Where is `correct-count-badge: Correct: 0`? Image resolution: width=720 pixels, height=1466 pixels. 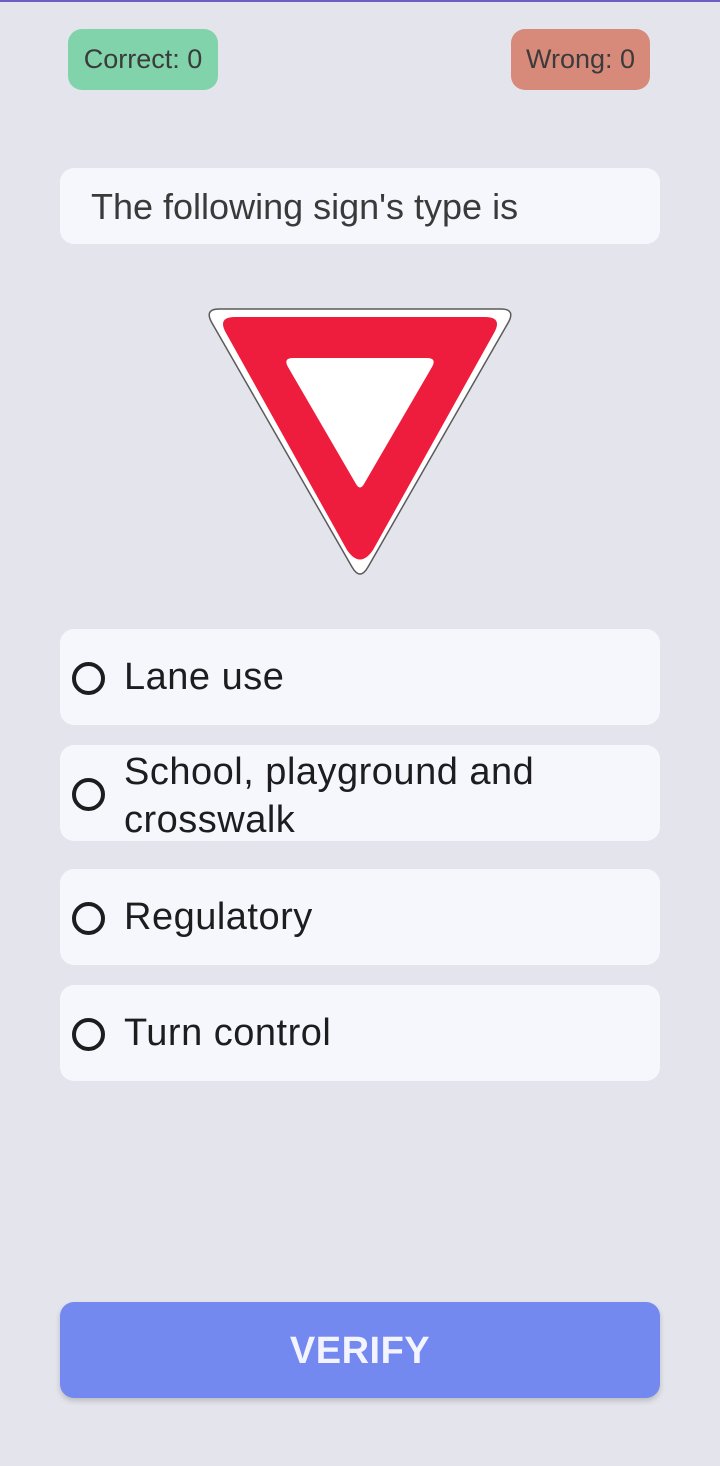
correct-count-badge: Correct: 0 is located at coordinates (143, 59).